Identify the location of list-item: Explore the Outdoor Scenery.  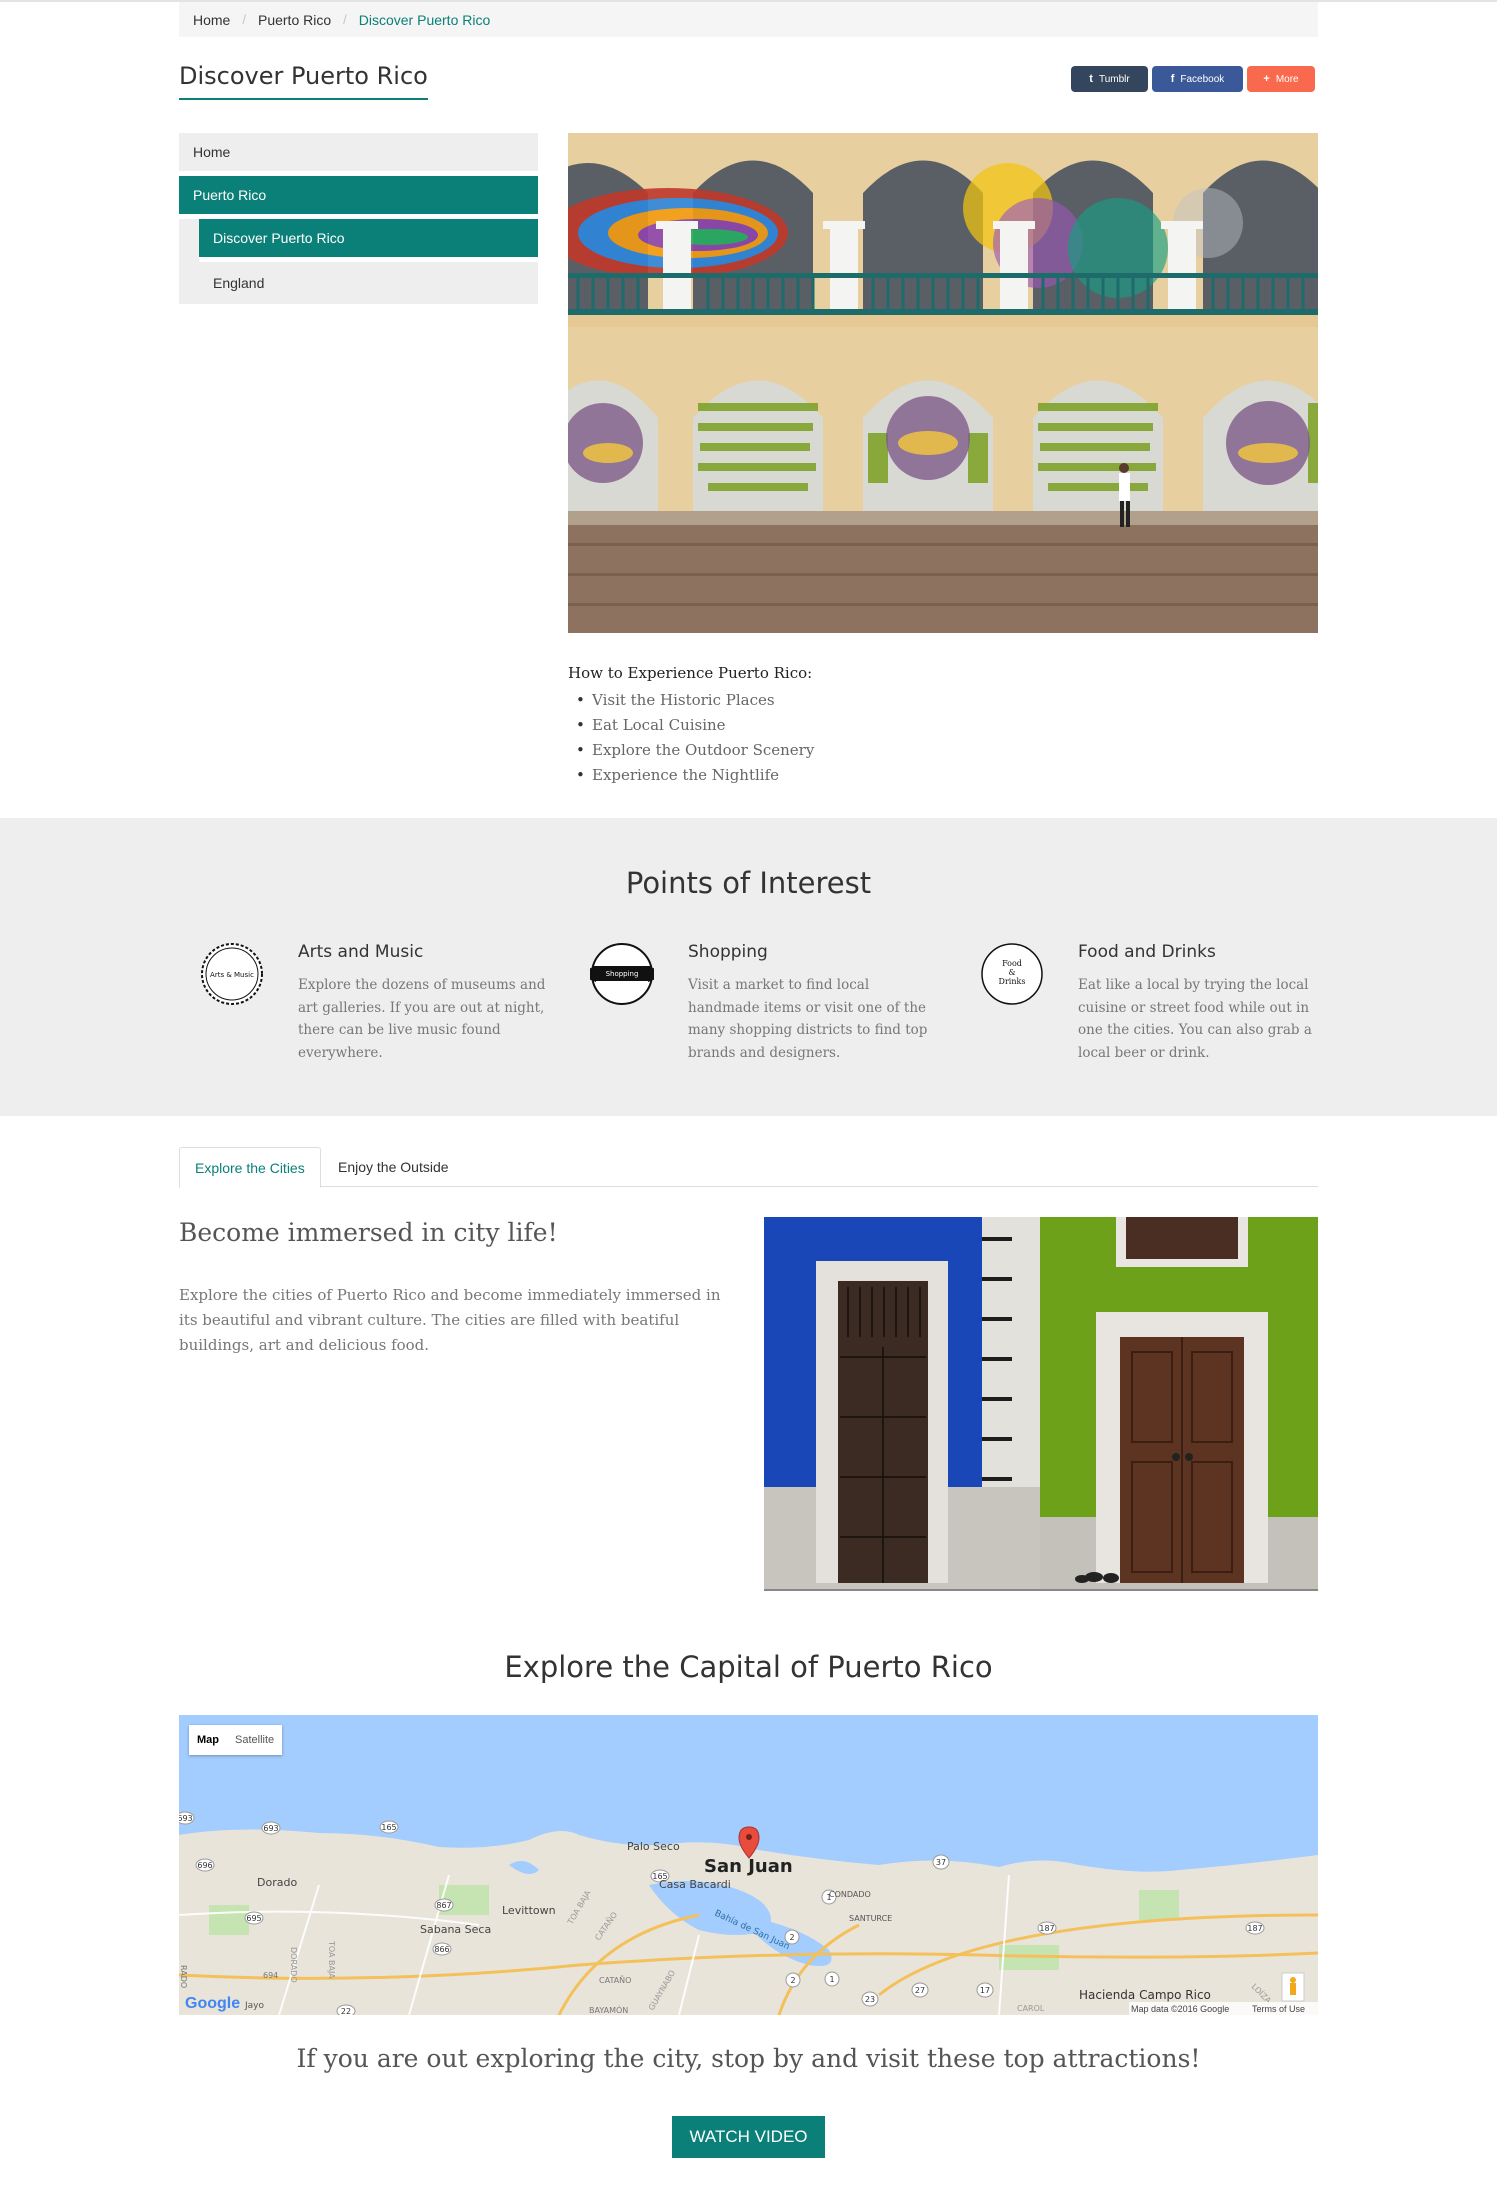
(695, 750).